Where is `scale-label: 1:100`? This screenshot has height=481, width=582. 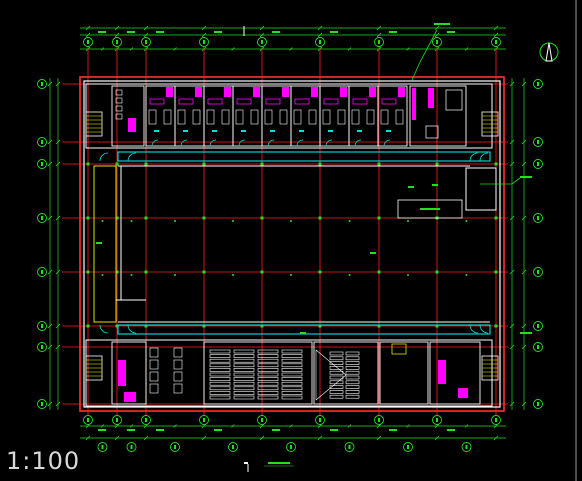 scale-label: 1:100 is located at coordinates (43, 461).